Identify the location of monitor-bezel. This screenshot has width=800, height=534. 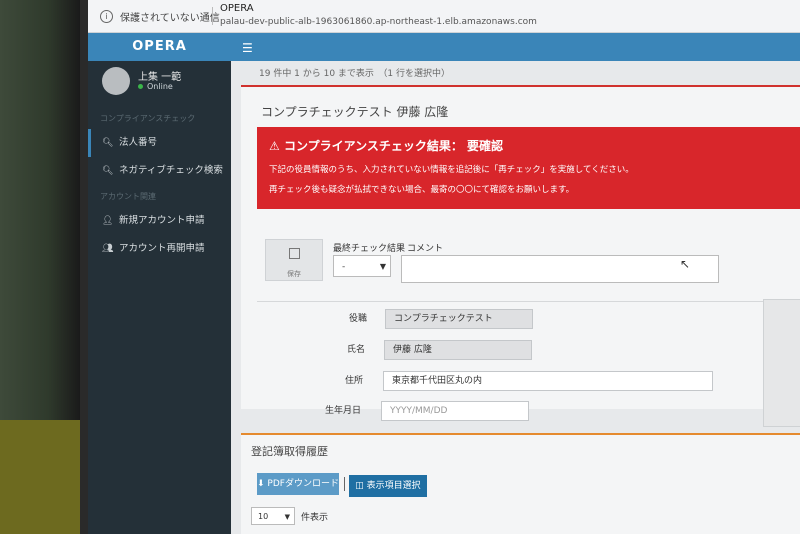
(40, 267).